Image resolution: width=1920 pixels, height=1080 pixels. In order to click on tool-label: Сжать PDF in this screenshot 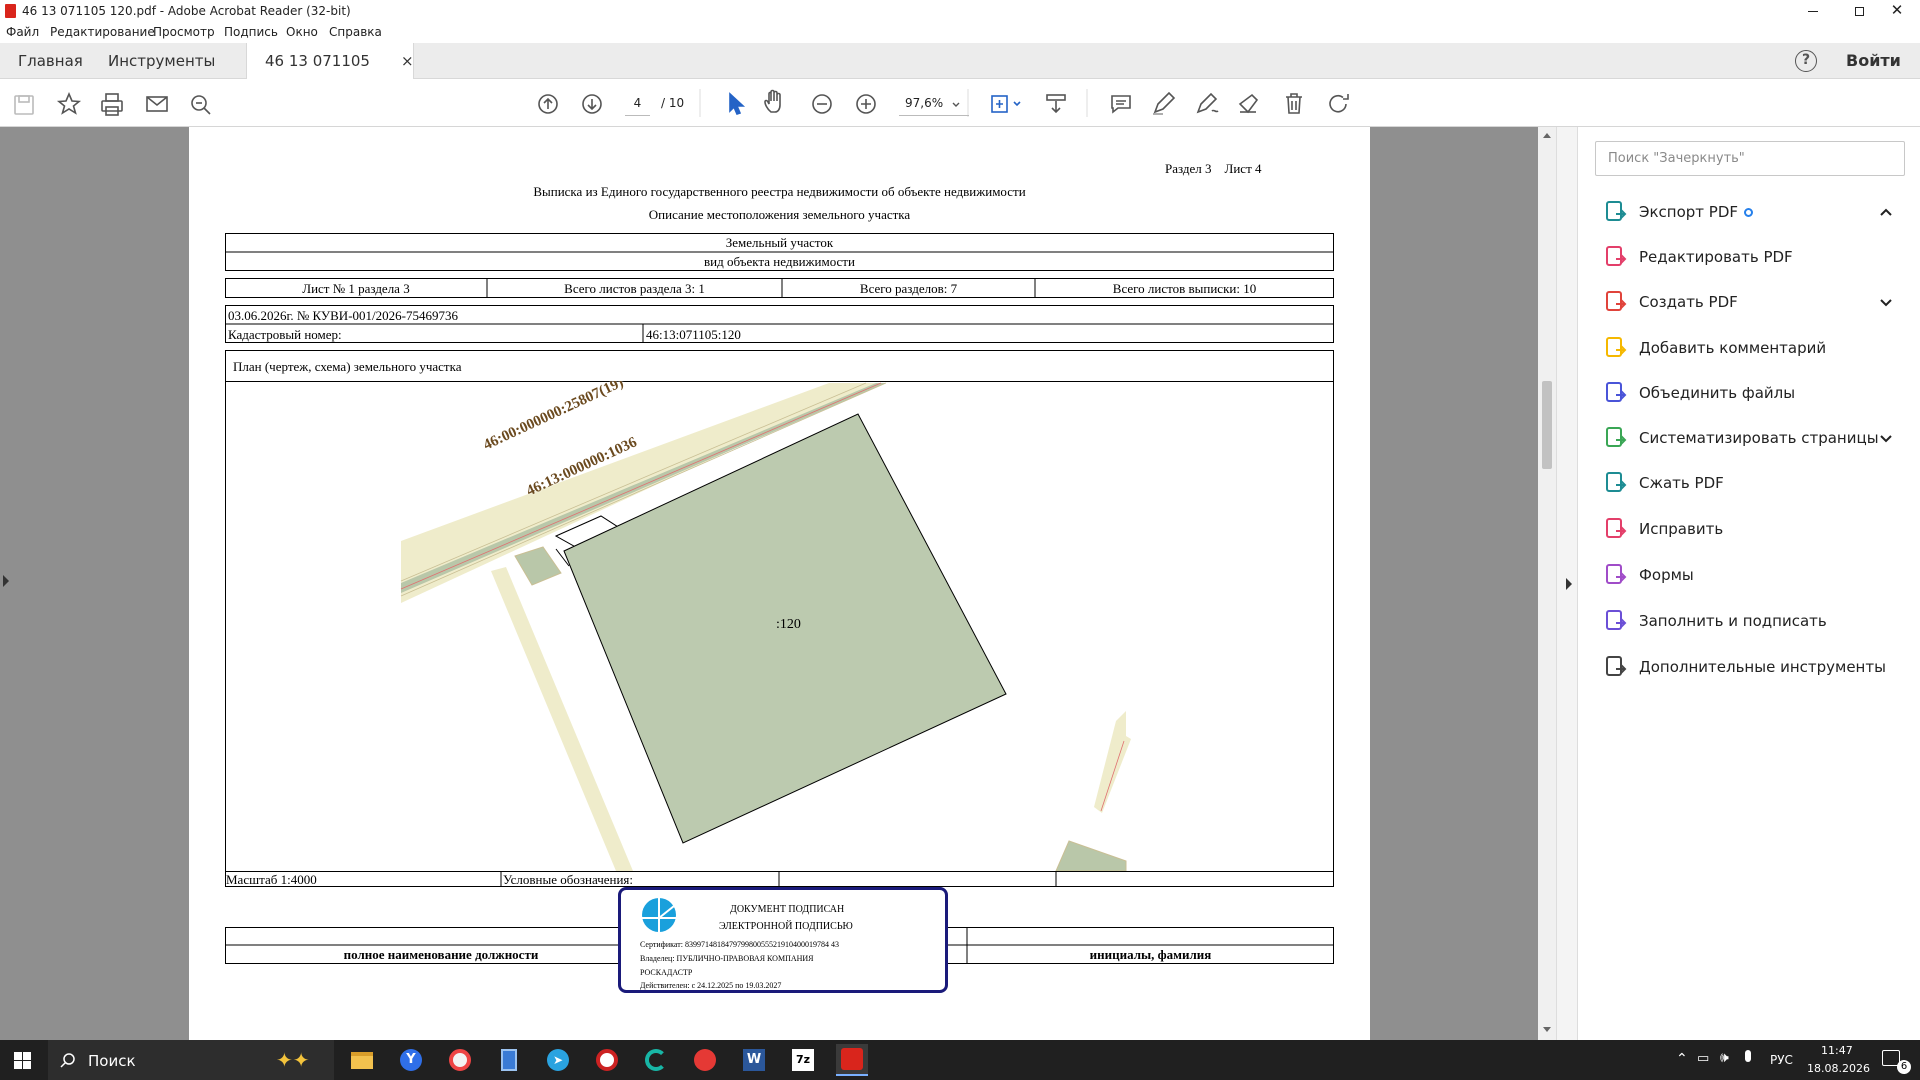, I will do `click(1681, 483)`.